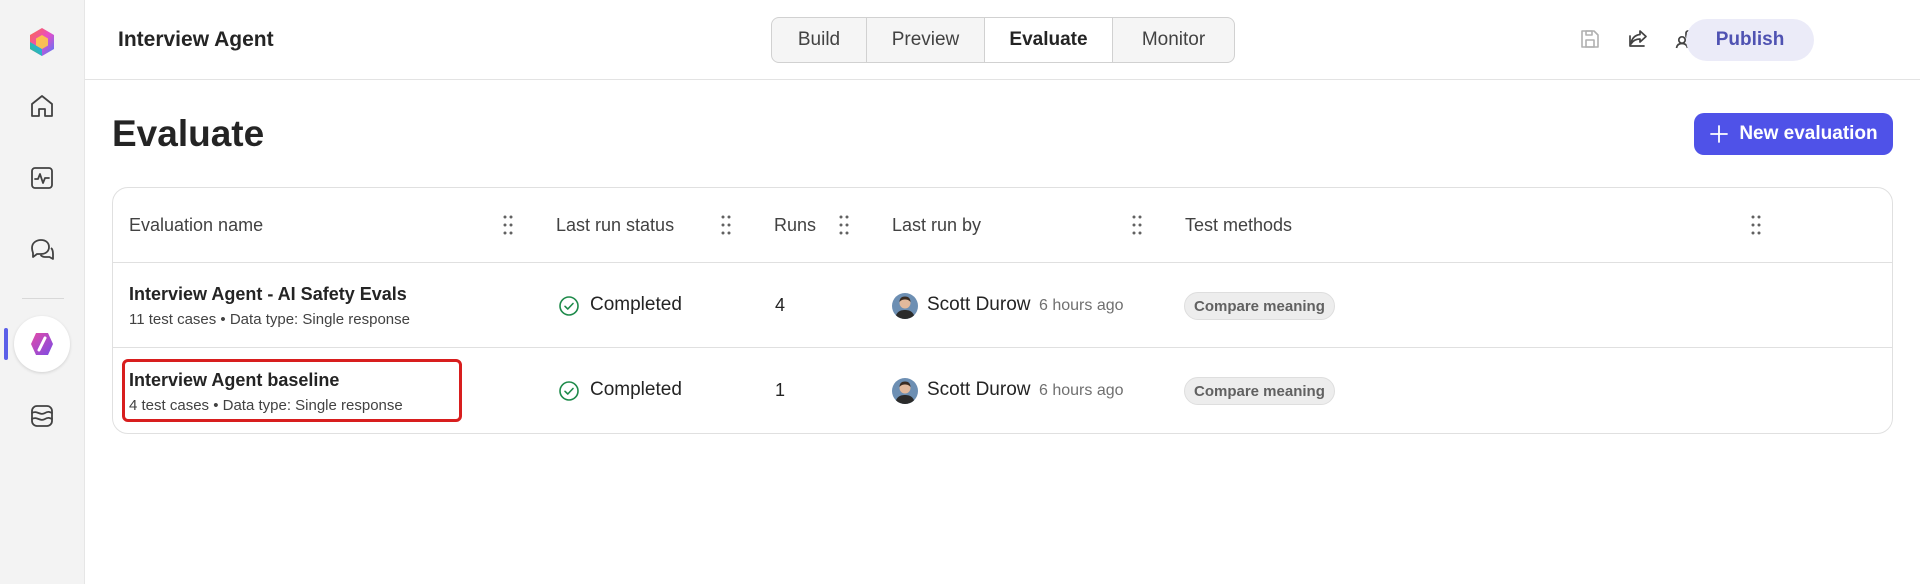 The width and height of the screenshot is (1920, 584). I want to click on column-header-evaluation-name: Evaluation name, so click(196, 225).